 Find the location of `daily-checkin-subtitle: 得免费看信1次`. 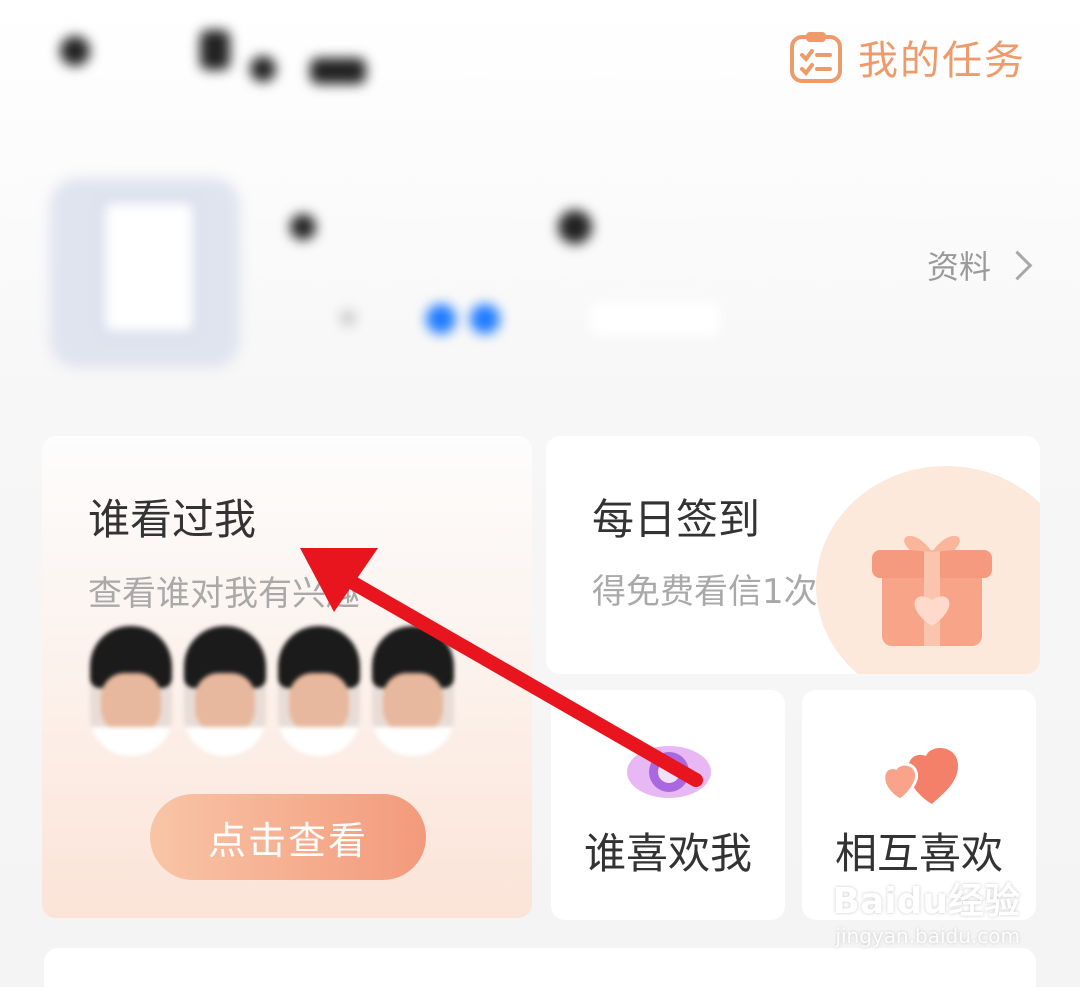

daily-checkin-subtitle: 得免费看信1次 is located at coordinates (705, 592).